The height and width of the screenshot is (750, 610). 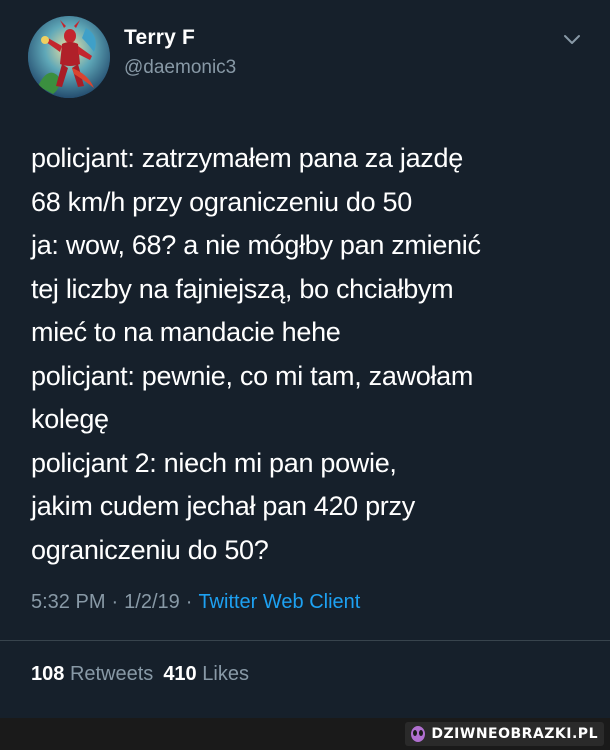 I want to click on likes-stat: 410 Likes, so click(x=206, y=674).